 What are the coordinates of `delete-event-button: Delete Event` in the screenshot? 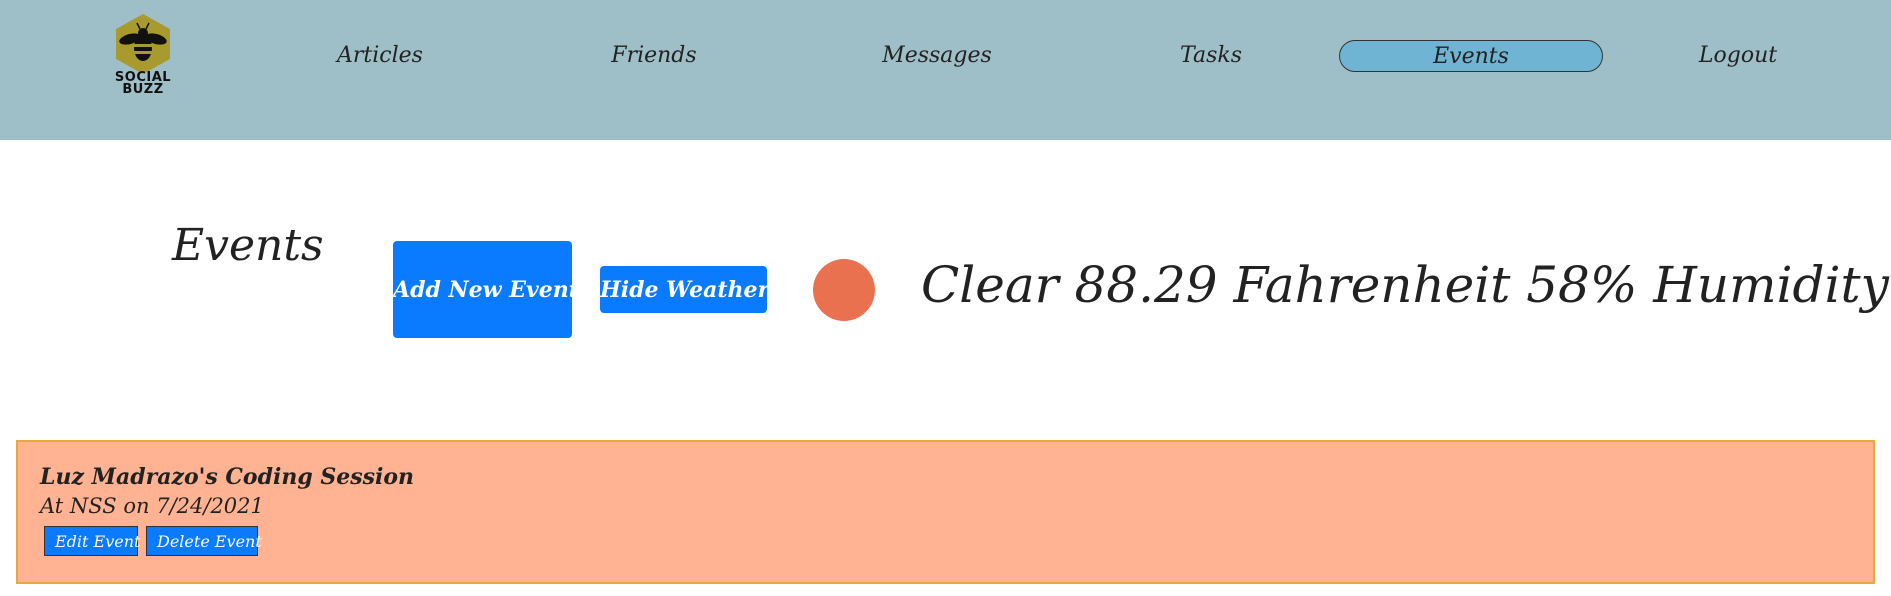 It's located at (204, 541).